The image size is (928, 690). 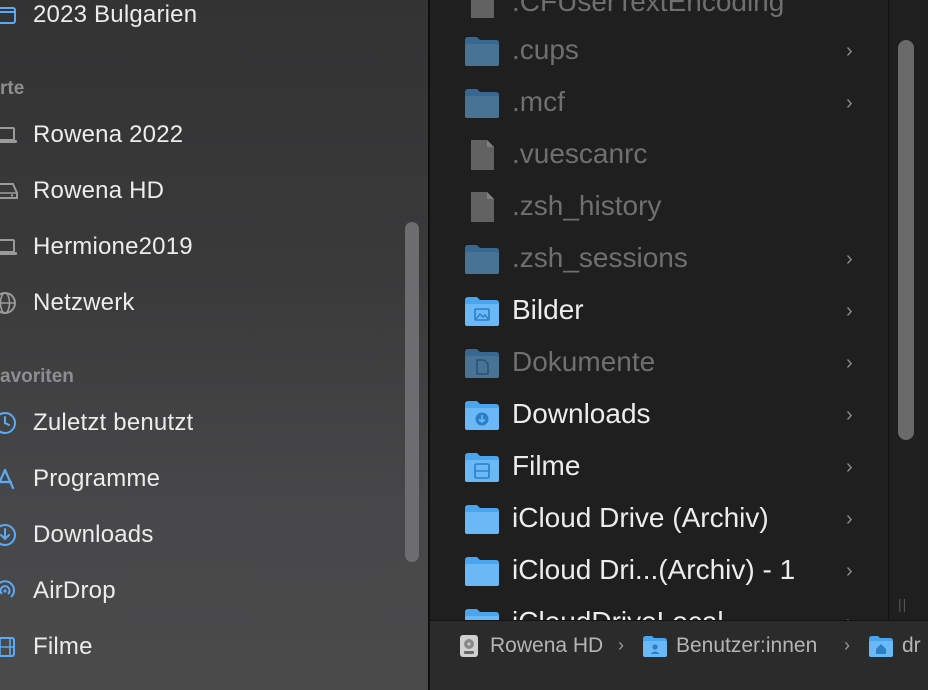 I want to click on file-row-zsh-sessions: .zsh_sessions ›, so click(x=660, y=260).